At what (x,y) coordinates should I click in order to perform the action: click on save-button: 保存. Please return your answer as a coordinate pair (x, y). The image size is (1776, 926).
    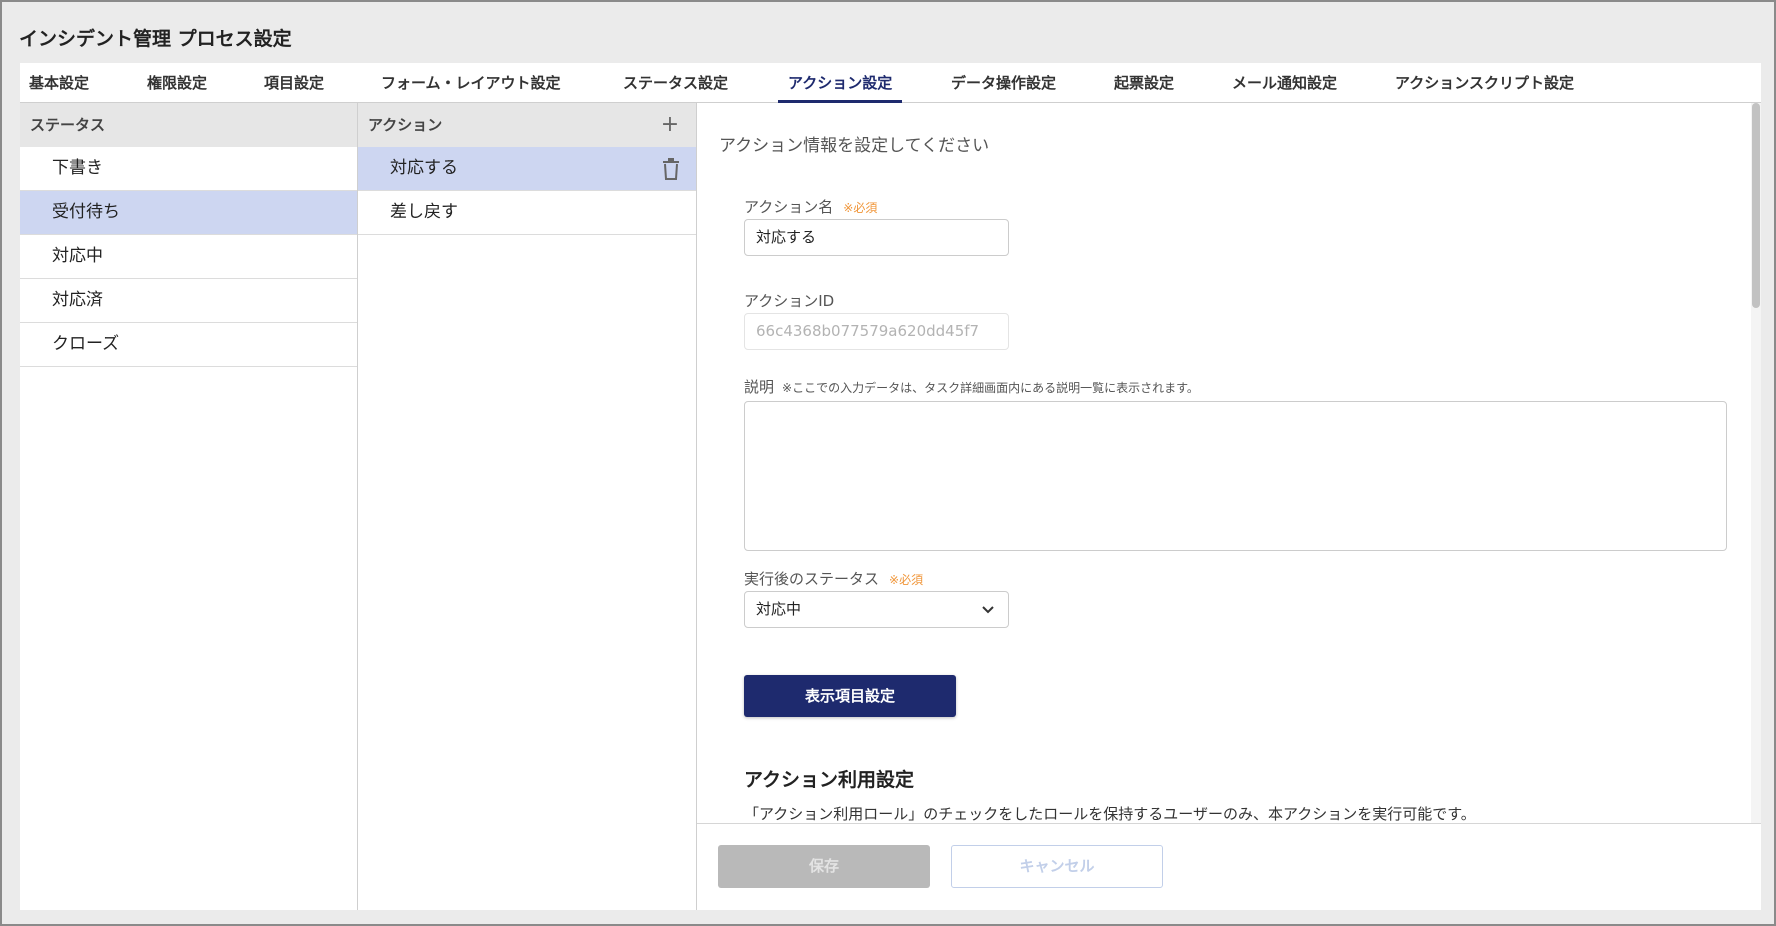
    Looking at the image, I should click on (824, 866).